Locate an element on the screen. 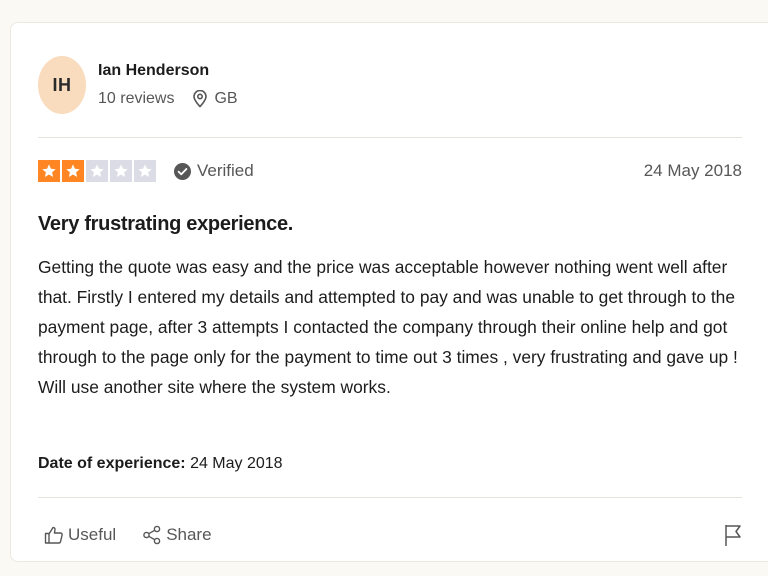 The width and height of the screenshot is (768, 576). experience-date: 24 May 2018 is located at coordinates (236, 463).